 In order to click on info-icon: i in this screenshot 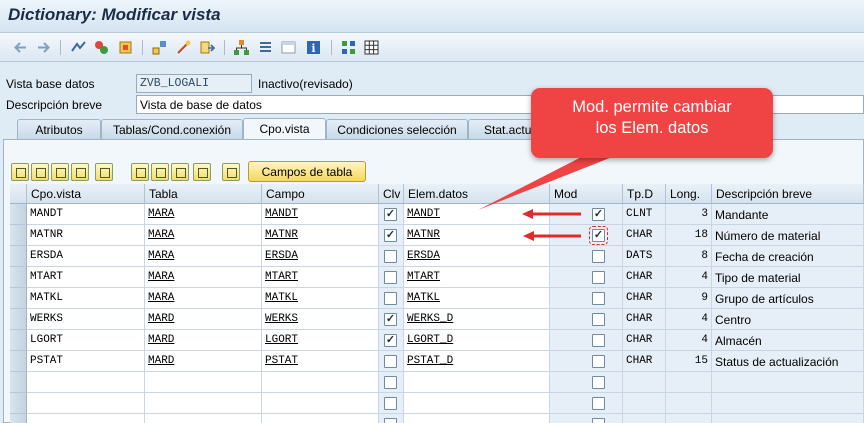, I will do `click(313, 47)`.